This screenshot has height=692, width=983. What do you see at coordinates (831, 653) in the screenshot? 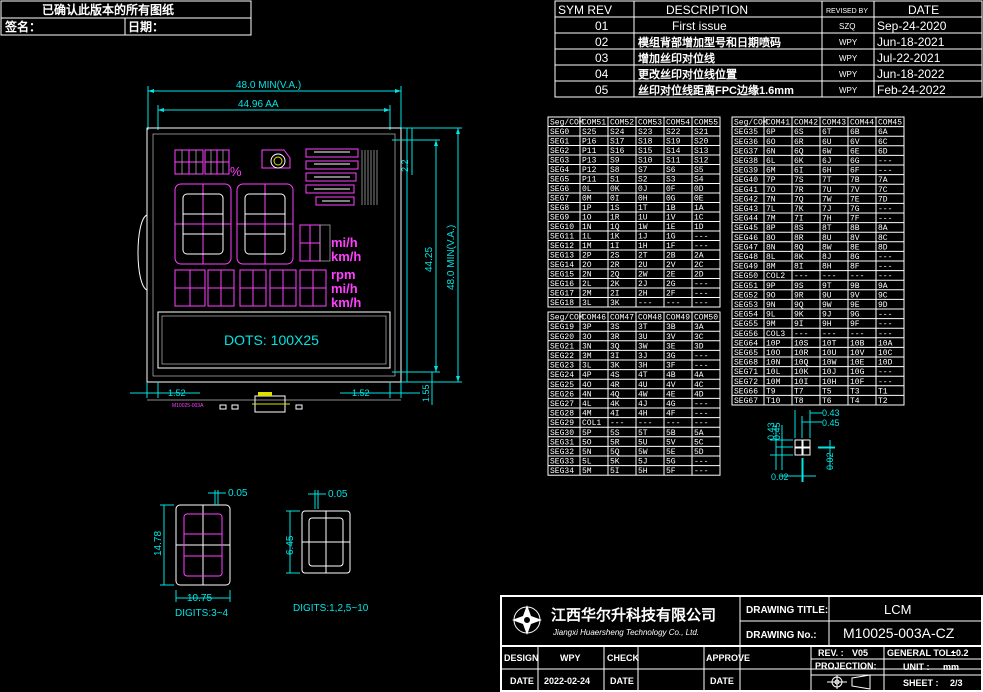
I see `rev-label: REV. :` at bounding box center [831, 653].